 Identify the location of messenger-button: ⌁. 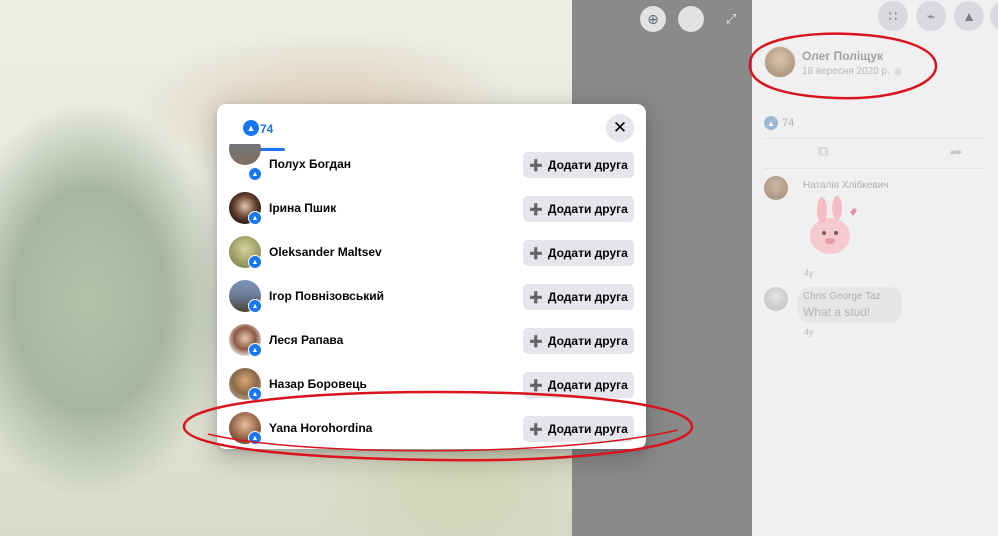
(931, 16).